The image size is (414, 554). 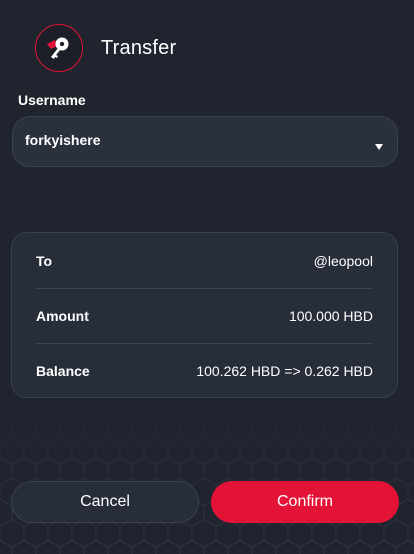 I want to click on detail-row-balance: Balance 100.262 HBD => 0.262 HBD, so click(x=204, y=371).